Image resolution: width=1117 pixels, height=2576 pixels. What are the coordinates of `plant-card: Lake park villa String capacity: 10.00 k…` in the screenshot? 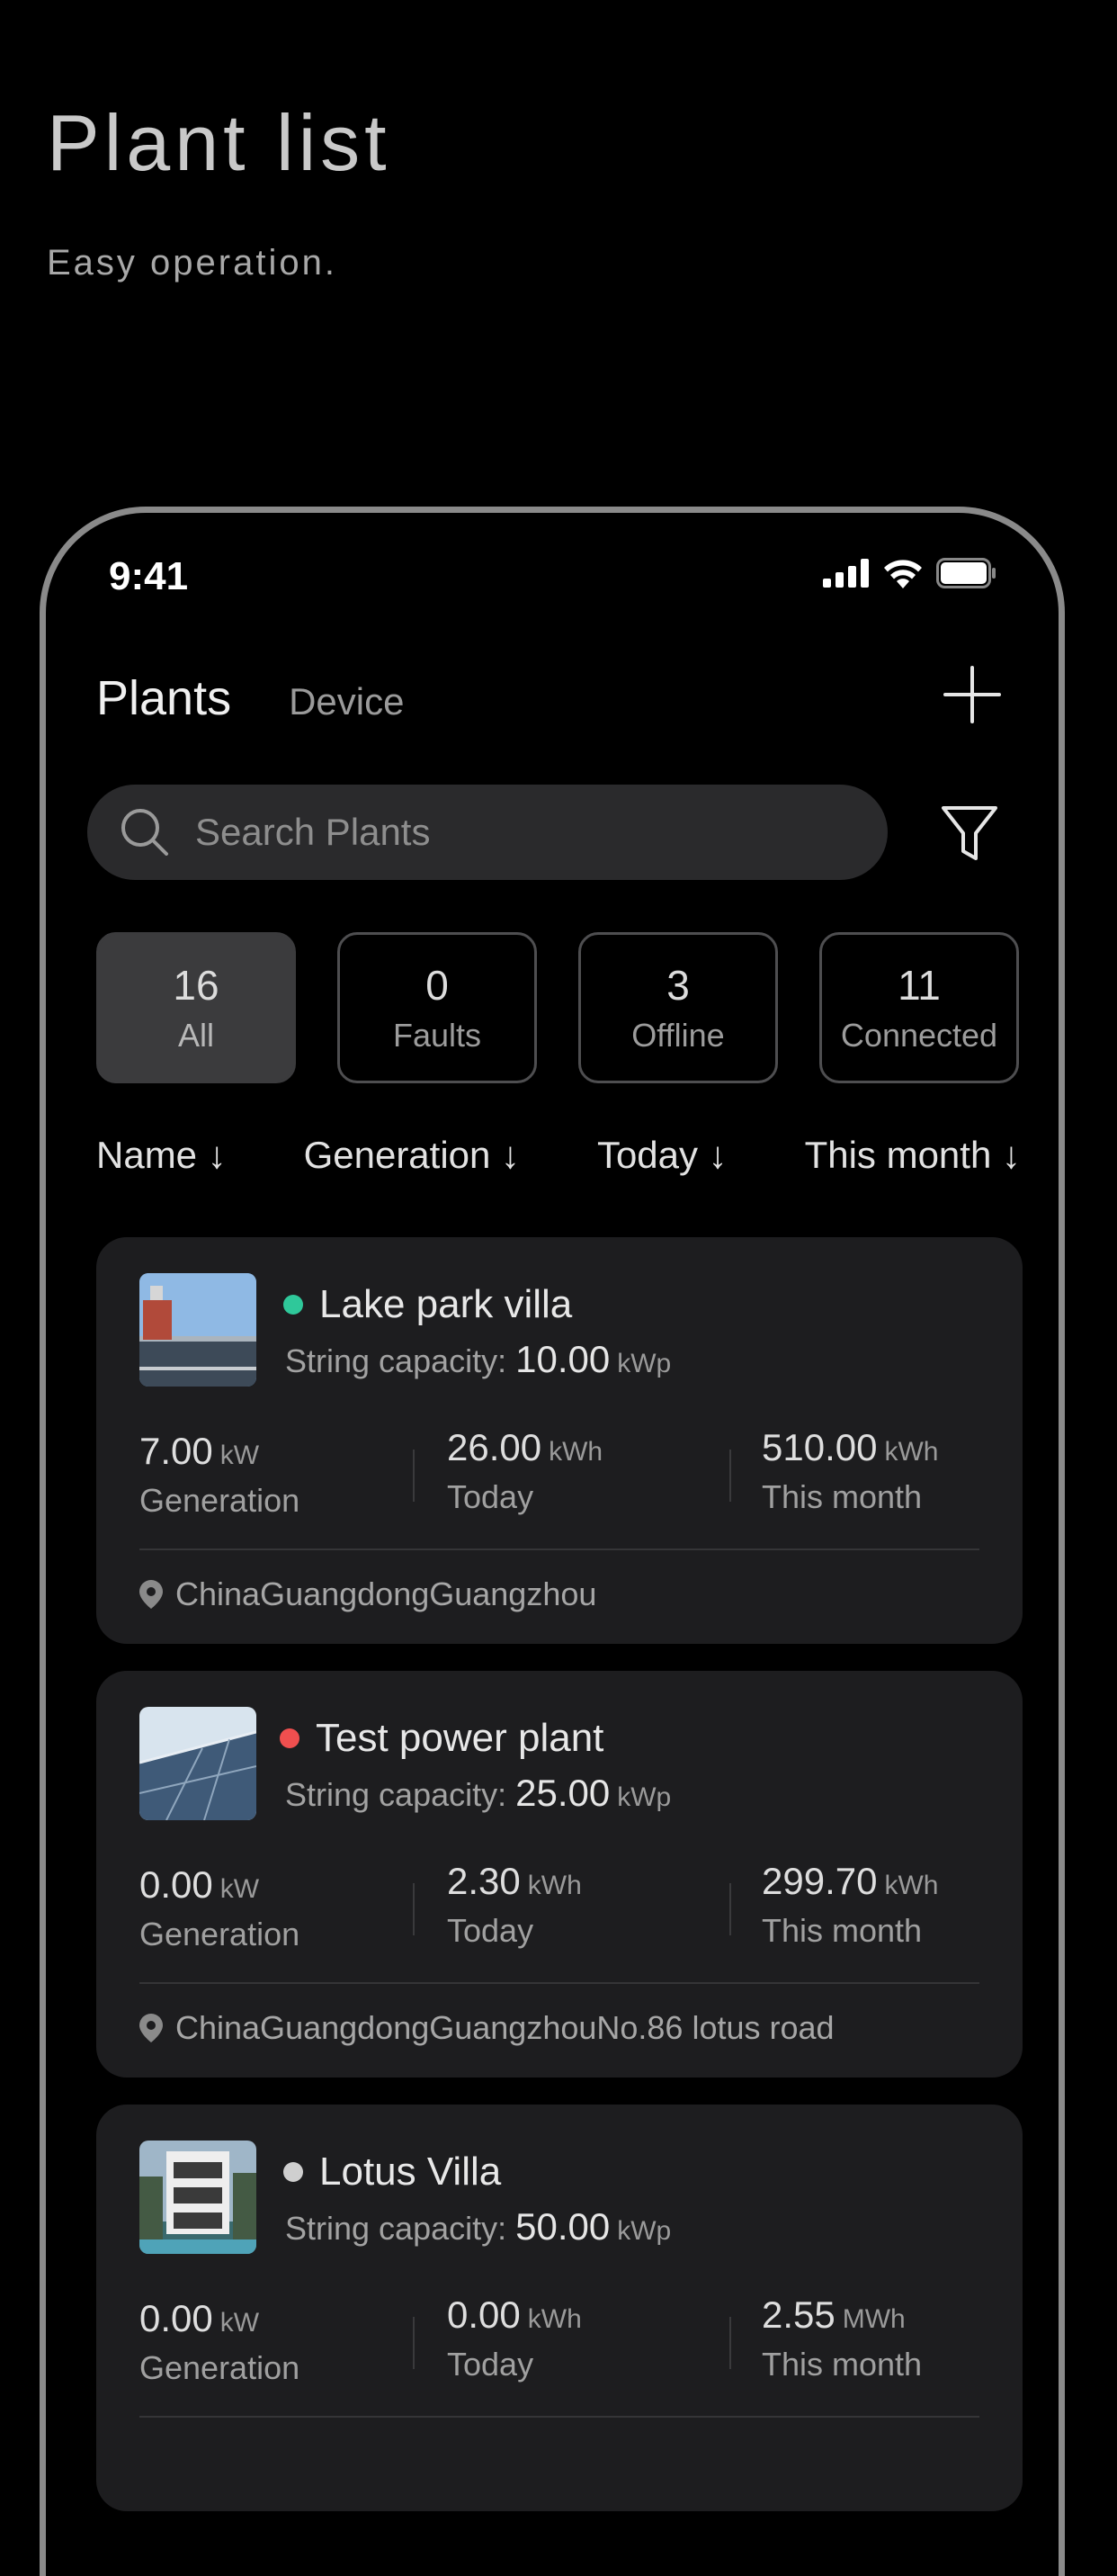 It's located at (559, 1441).